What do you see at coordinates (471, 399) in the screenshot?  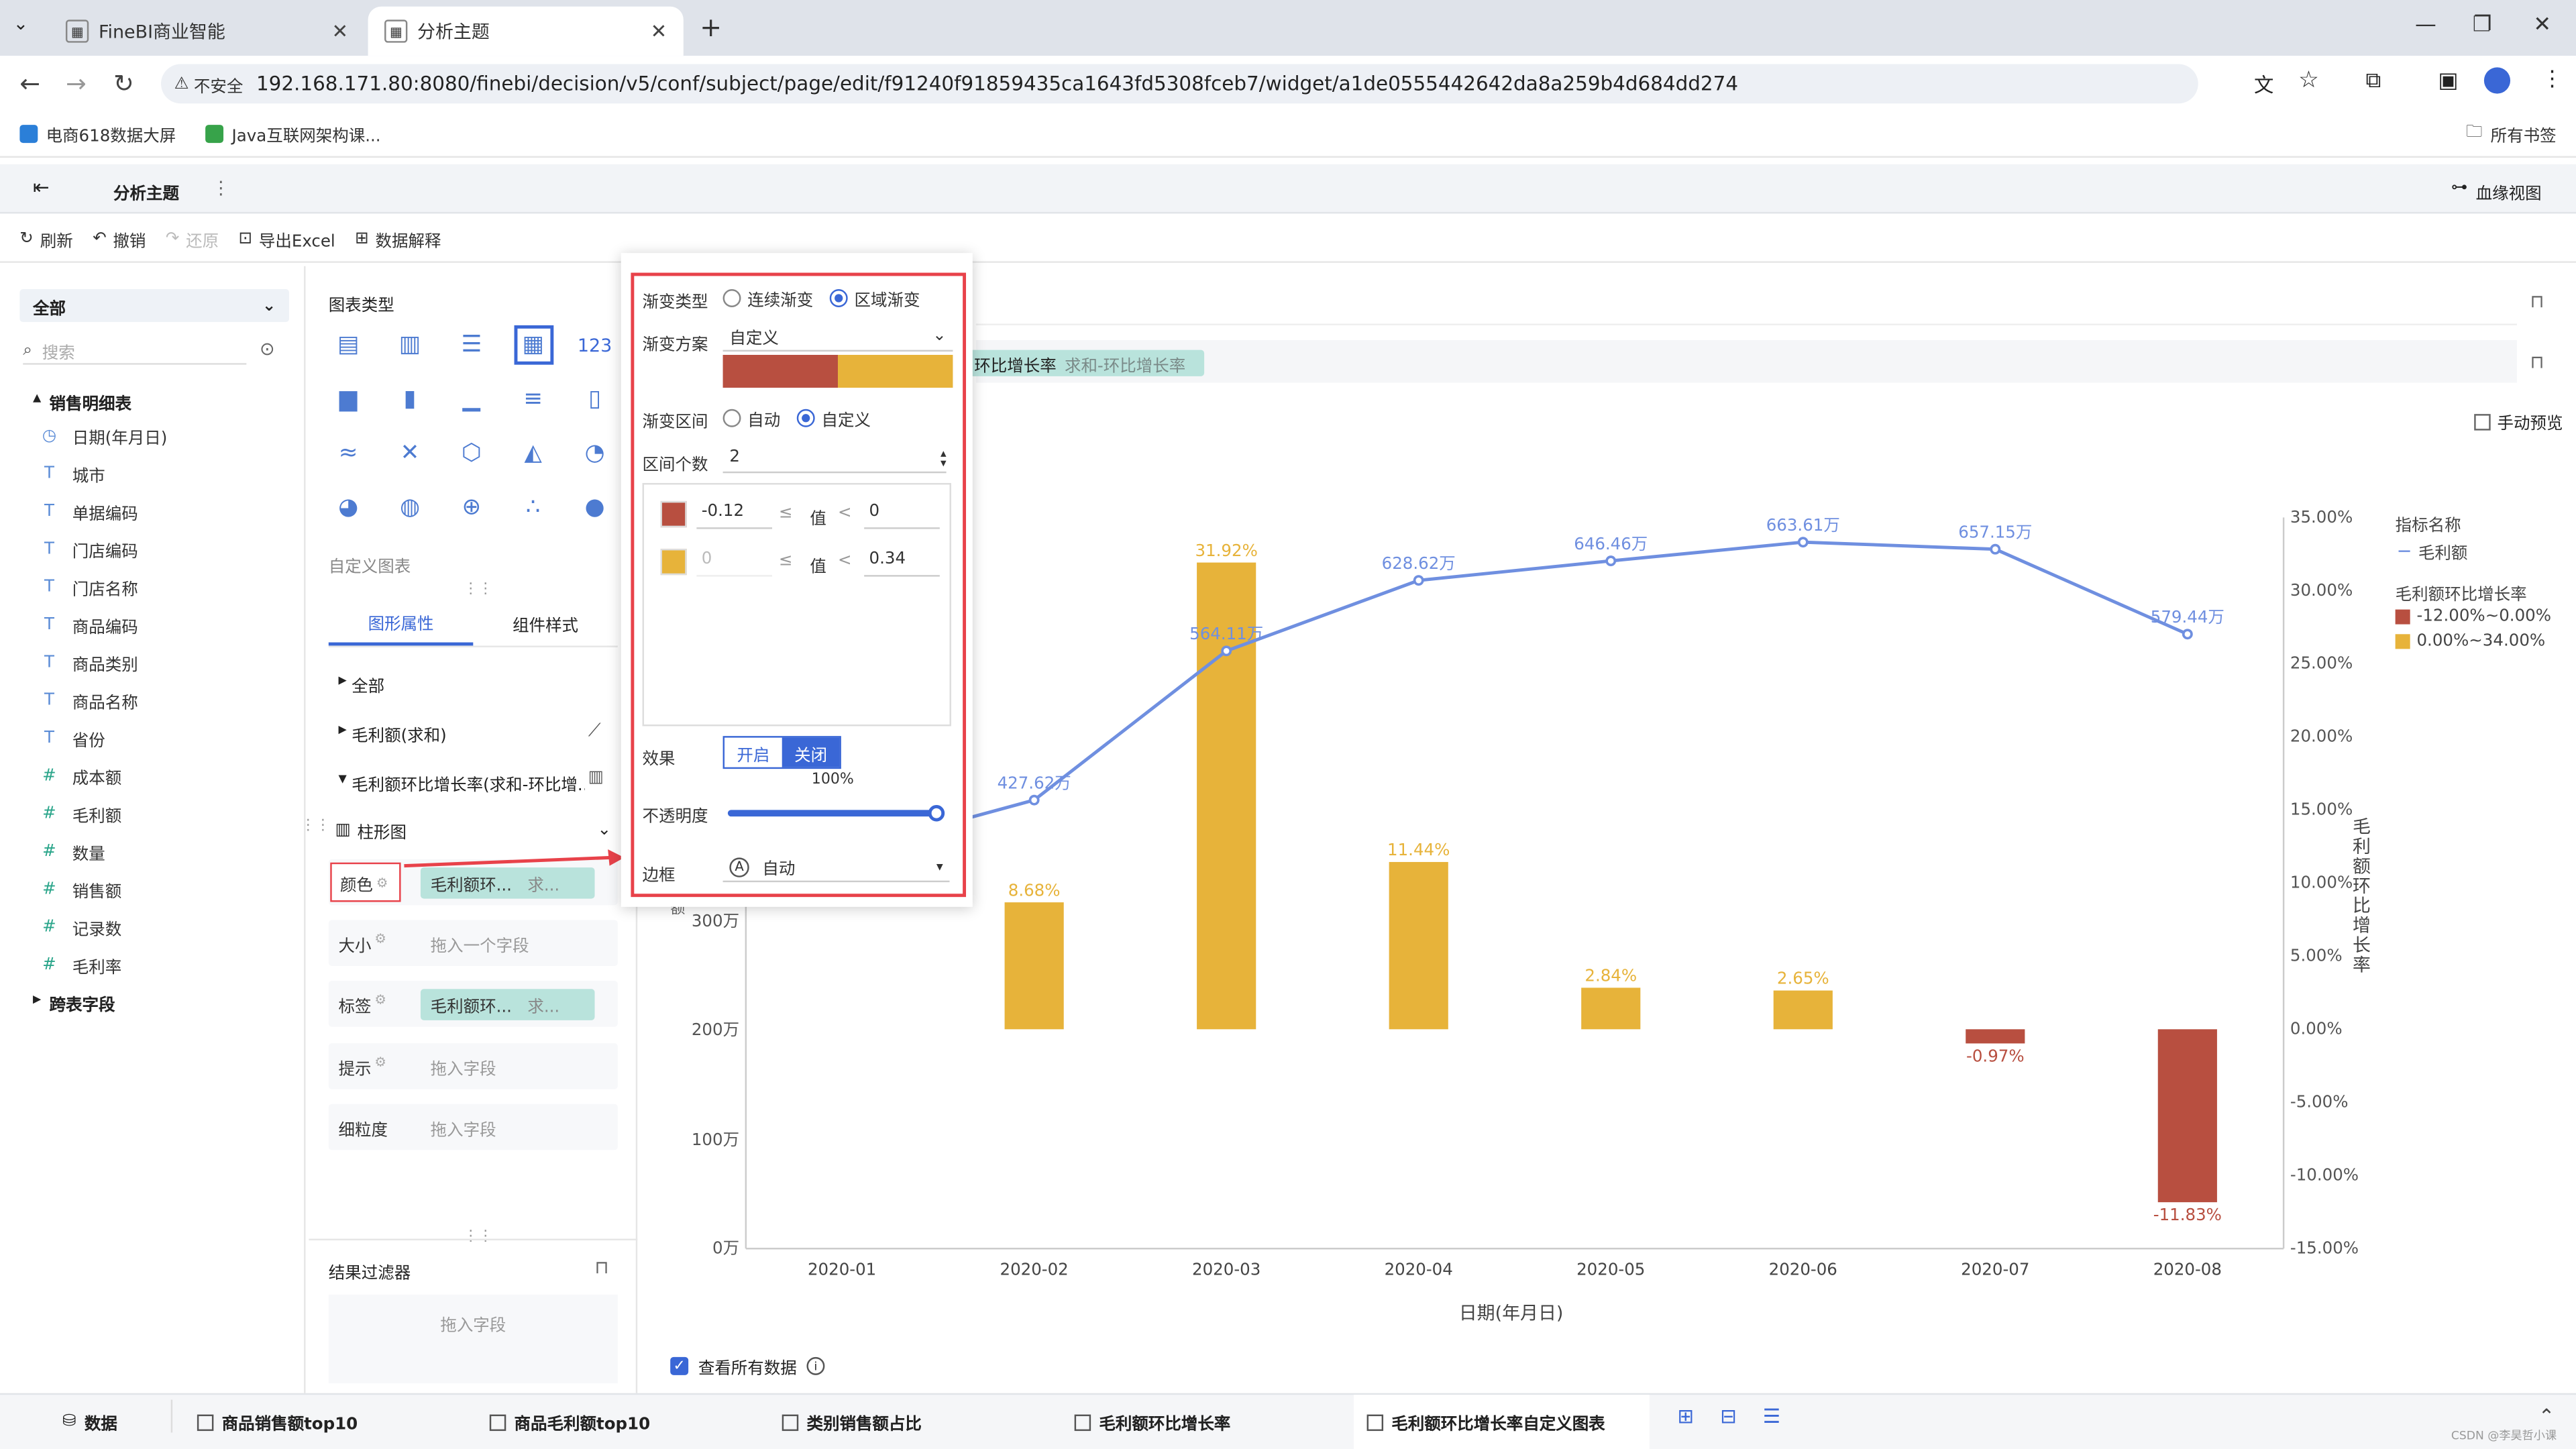 I see `column-chart-icon: ▁` at bounding box center [471, 399].